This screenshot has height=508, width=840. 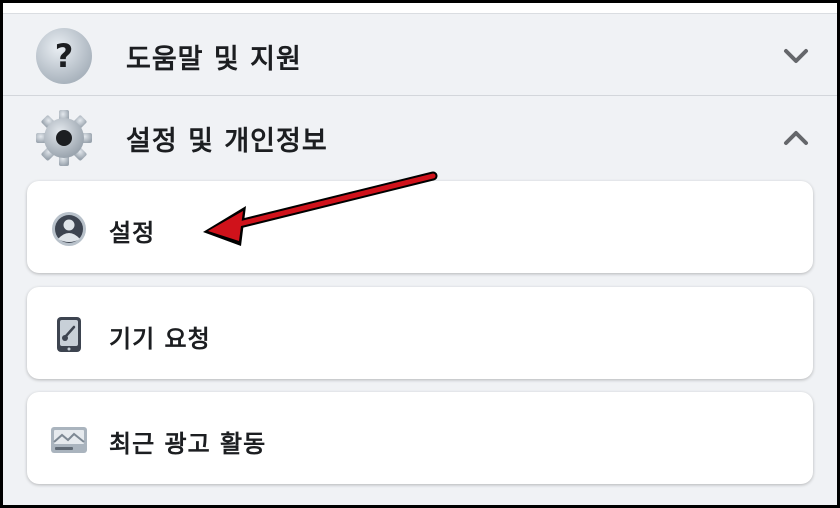 What do you see at coordinates (214, 59) in the screenshot?
I see `help-support-label: 도움말 및 지원` at bounding box center [214, 59].